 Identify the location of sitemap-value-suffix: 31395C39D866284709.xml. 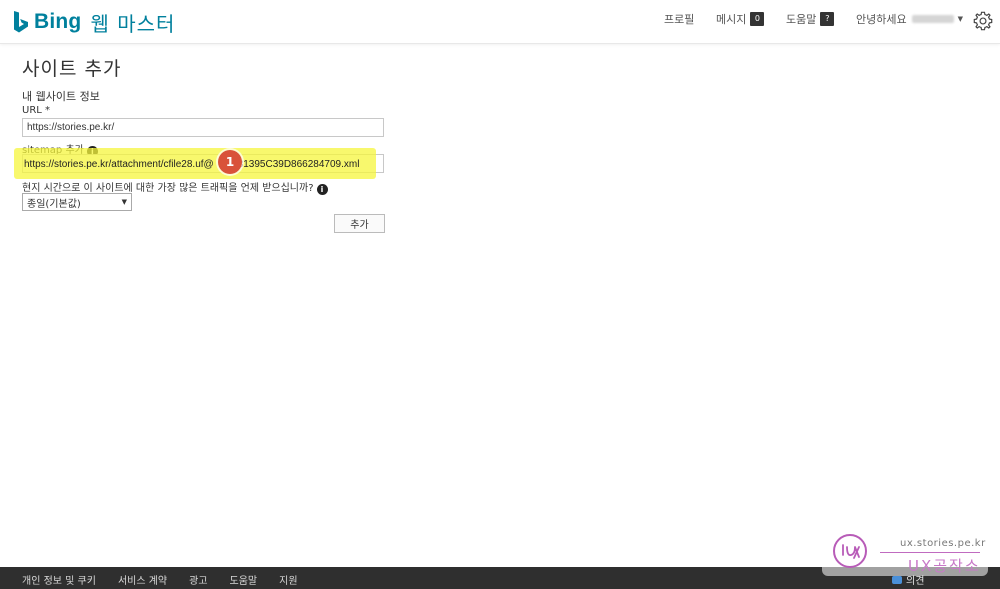
(298, 164).